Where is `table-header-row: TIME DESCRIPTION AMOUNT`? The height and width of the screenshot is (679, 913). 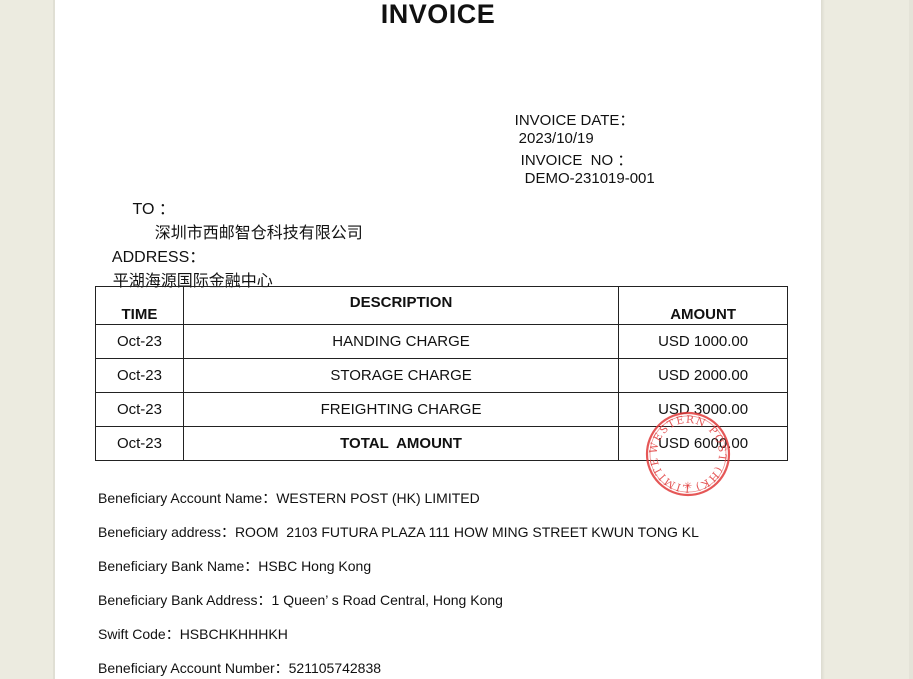 table-header-row: TIME DESCRIPTION AMOUNT is located at coordinates (441, 305).